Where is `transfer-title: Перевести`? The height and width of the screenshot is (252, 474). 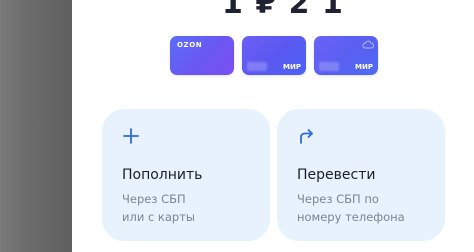
transfer-title: Перевести is located at coordinates (336, 175).